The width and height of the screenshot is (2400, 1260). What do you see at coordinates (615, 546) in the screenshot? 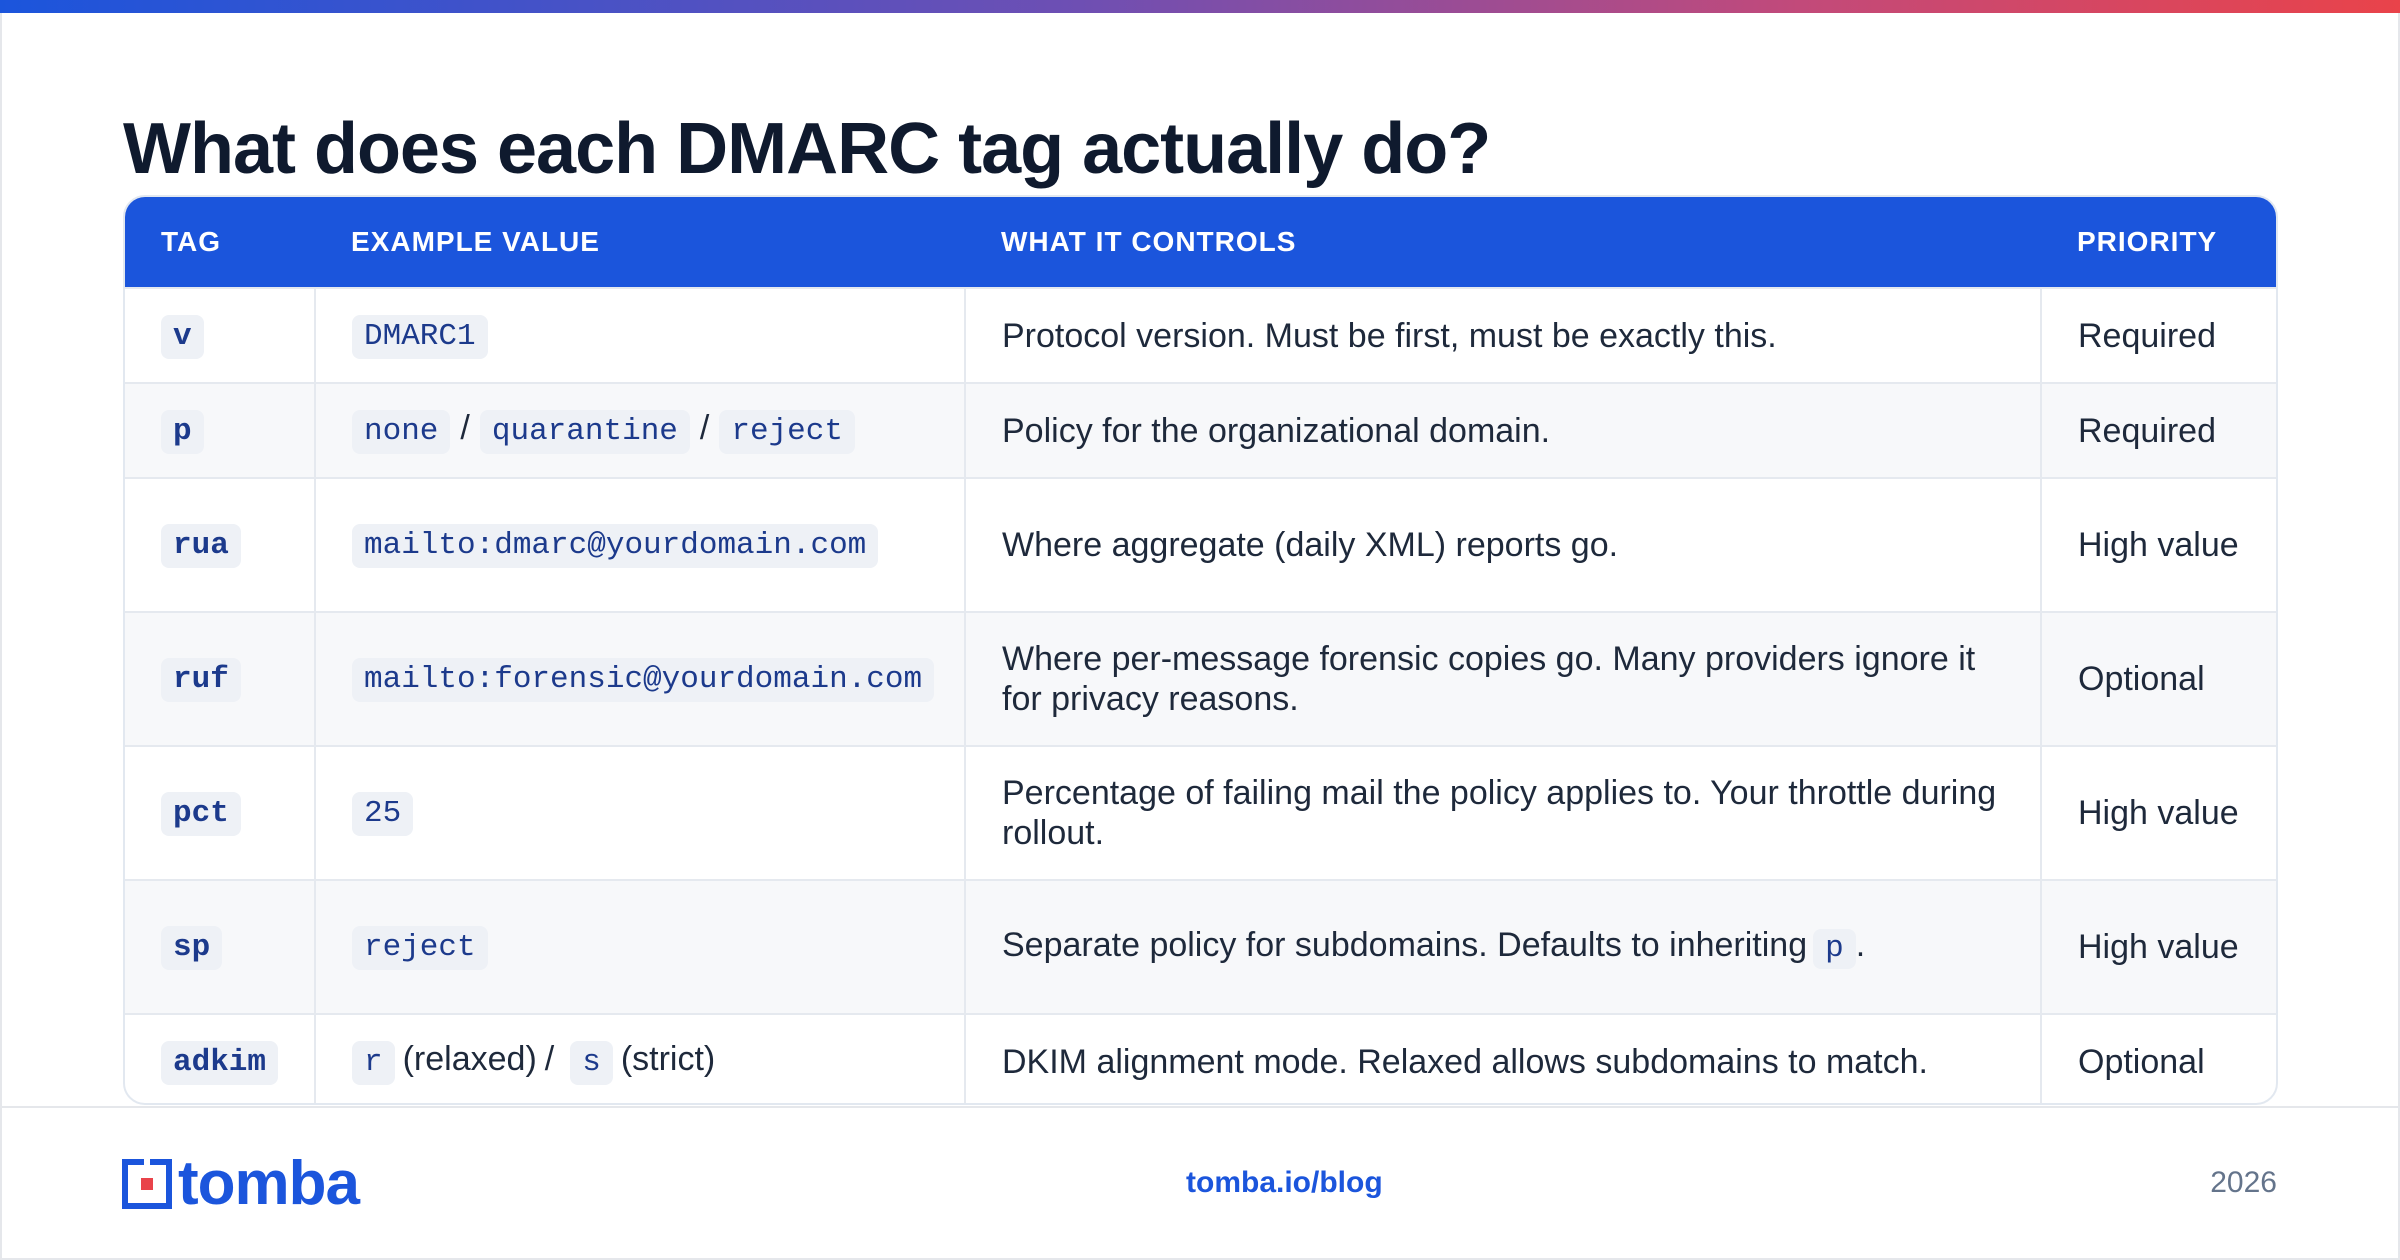
I see `value-code: mailto:dmarc@yourdomain.com` at bounding box center [615, 546].